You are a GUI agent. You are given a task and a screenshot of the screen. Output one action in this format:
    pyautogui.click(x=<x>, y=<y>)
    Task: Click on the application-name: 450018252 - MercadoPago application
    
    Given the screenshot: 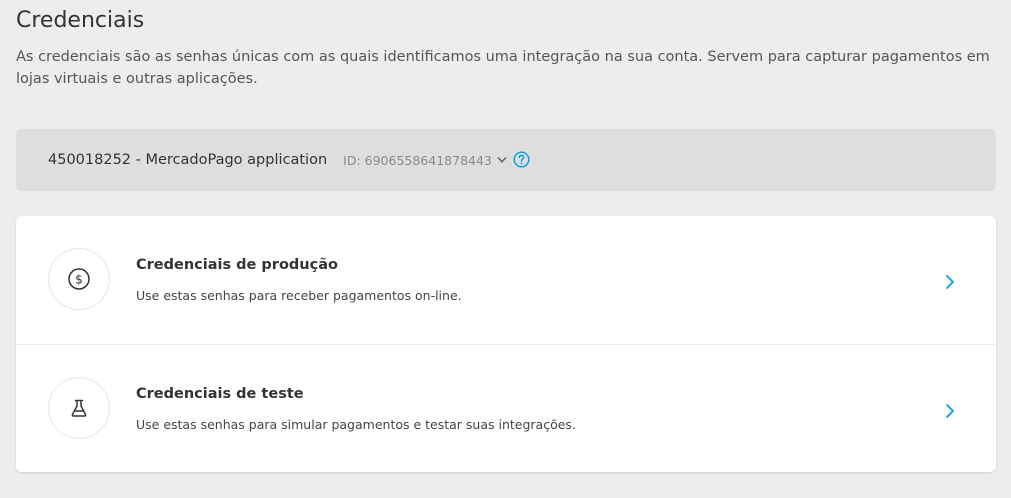 What is the action you would take?
    pyautogui.click(x=188, y=160)
    